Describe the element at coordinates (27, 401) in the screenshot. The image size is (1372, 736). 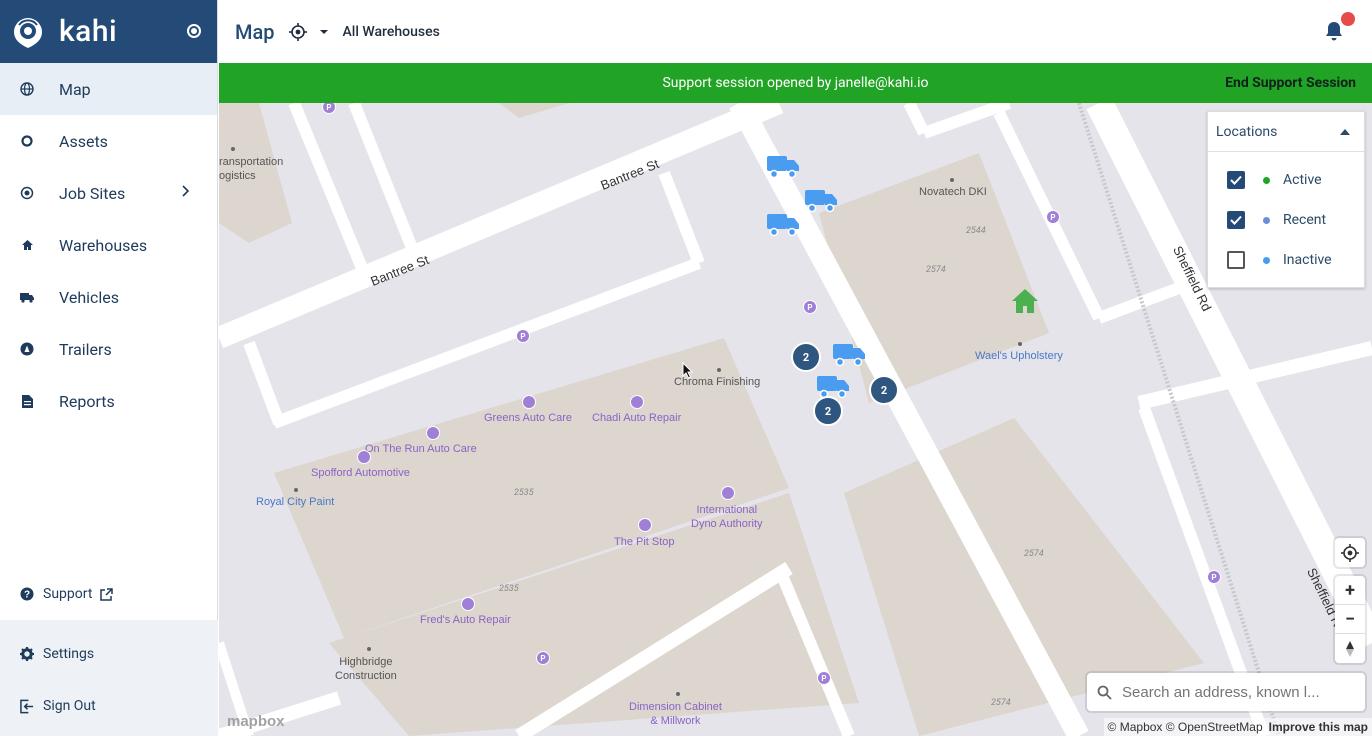
I see `document-icon` at that location.